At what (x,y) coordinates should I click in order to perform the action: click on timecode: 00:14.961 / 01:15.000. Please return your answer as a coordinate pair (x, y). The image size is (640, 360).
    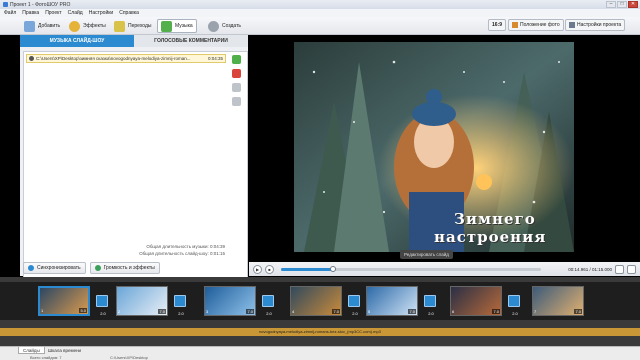
    Looking at the image, I should click on (590, 269).